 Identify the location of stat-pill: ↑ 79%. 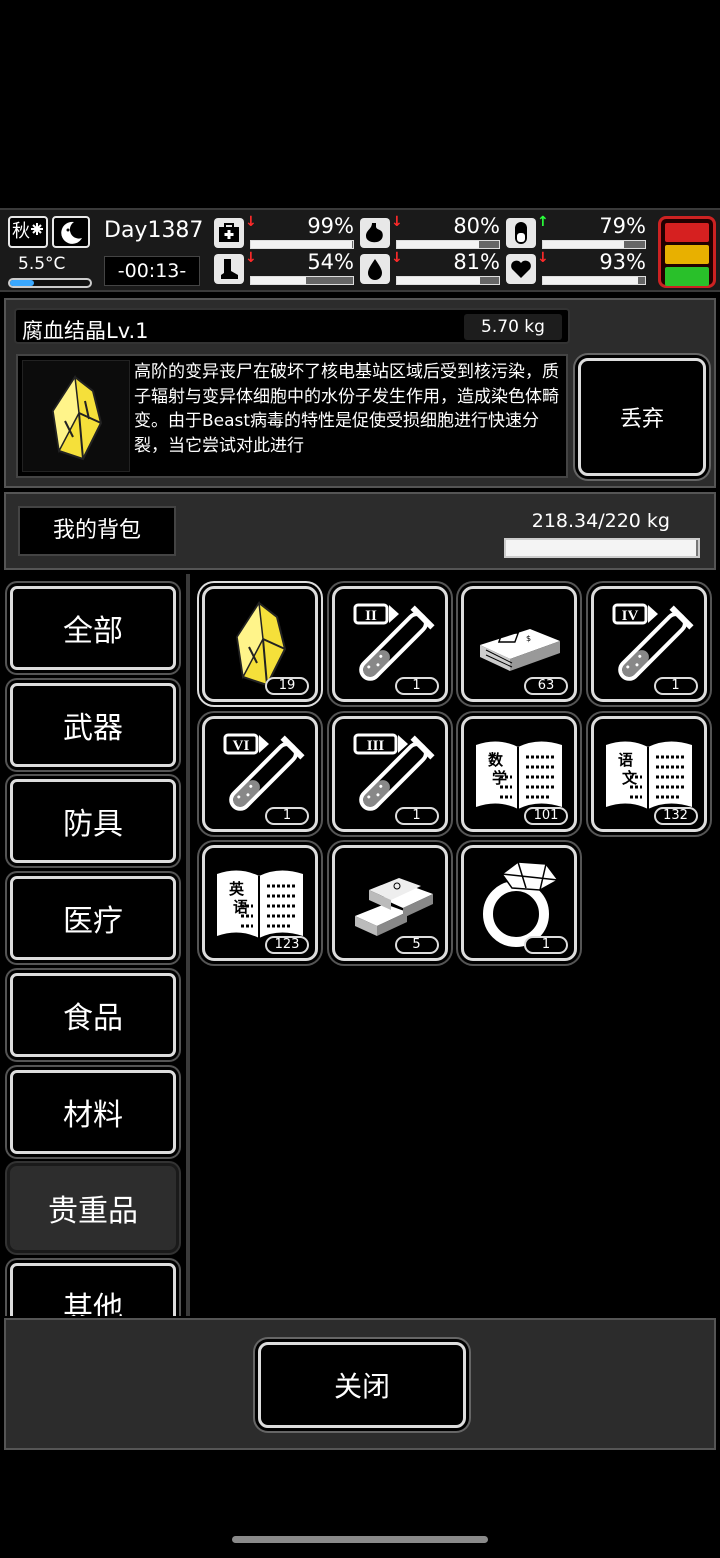
(577, 232).